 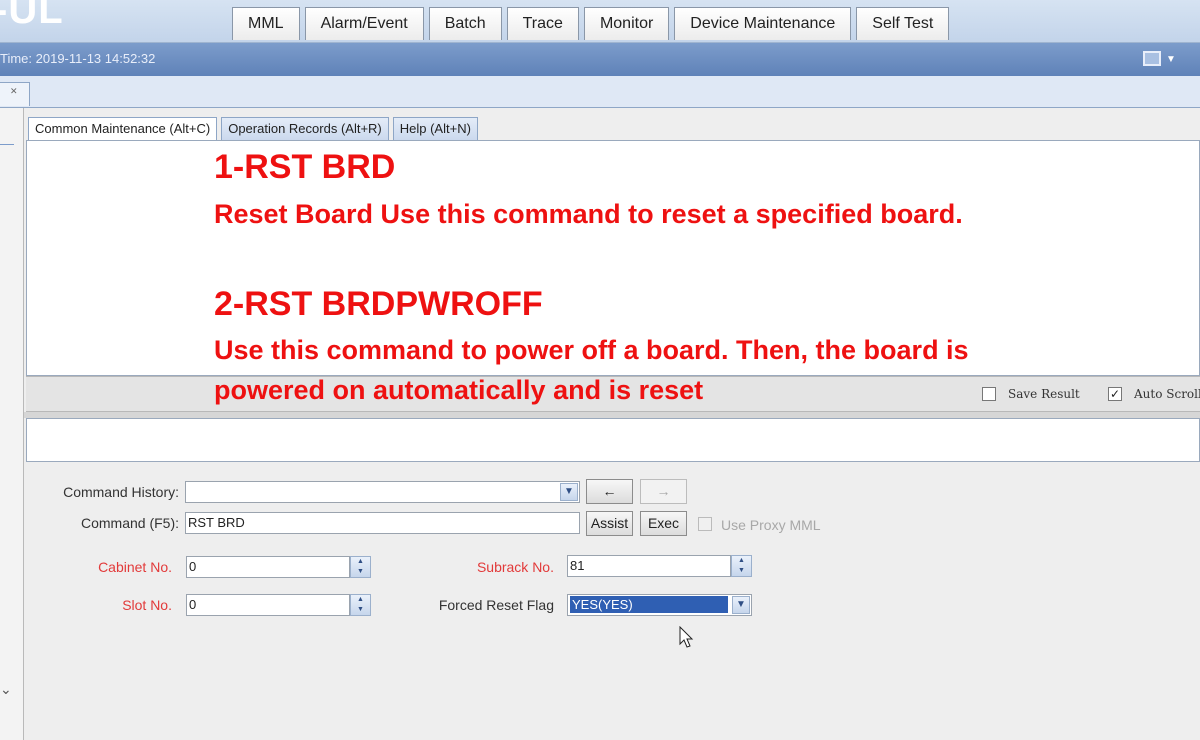 I want to click on document-tab-row: ✕, so click(x=600, y=92).